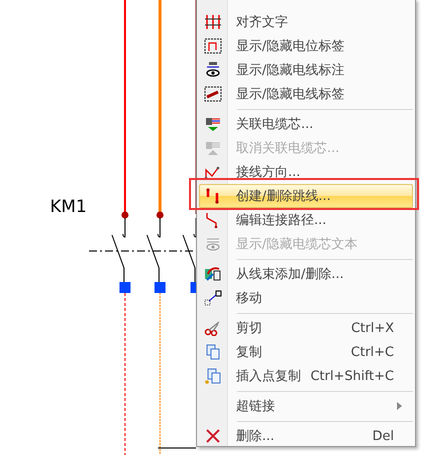 The height and width of the screenshot is (455, 436). What do you see at coordinates (306, 352) in the screenshot?
I see `menu-item: 复制 Ctrl+C` at bounding box center [306, 352].